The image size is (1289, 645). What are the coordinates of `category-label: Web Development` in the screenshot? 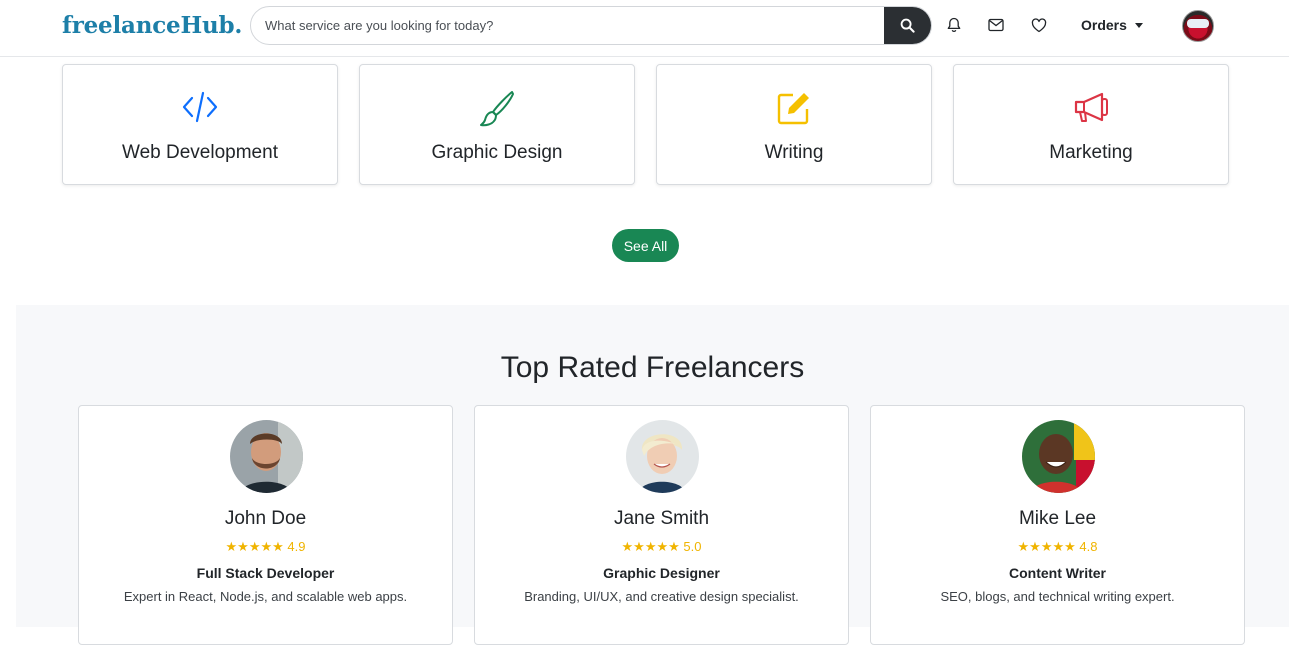 It's located at (200, 152).